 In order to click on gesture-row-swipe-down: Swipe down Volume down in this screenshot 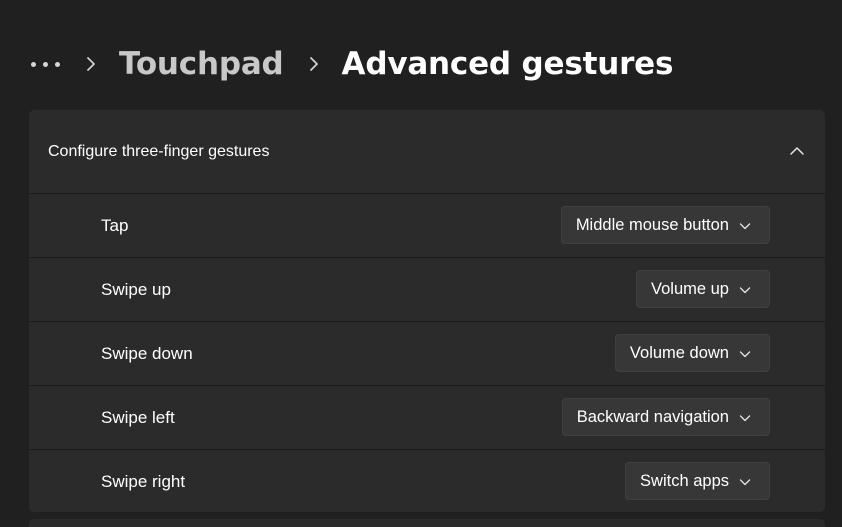, I will do `click(427, 354)`.